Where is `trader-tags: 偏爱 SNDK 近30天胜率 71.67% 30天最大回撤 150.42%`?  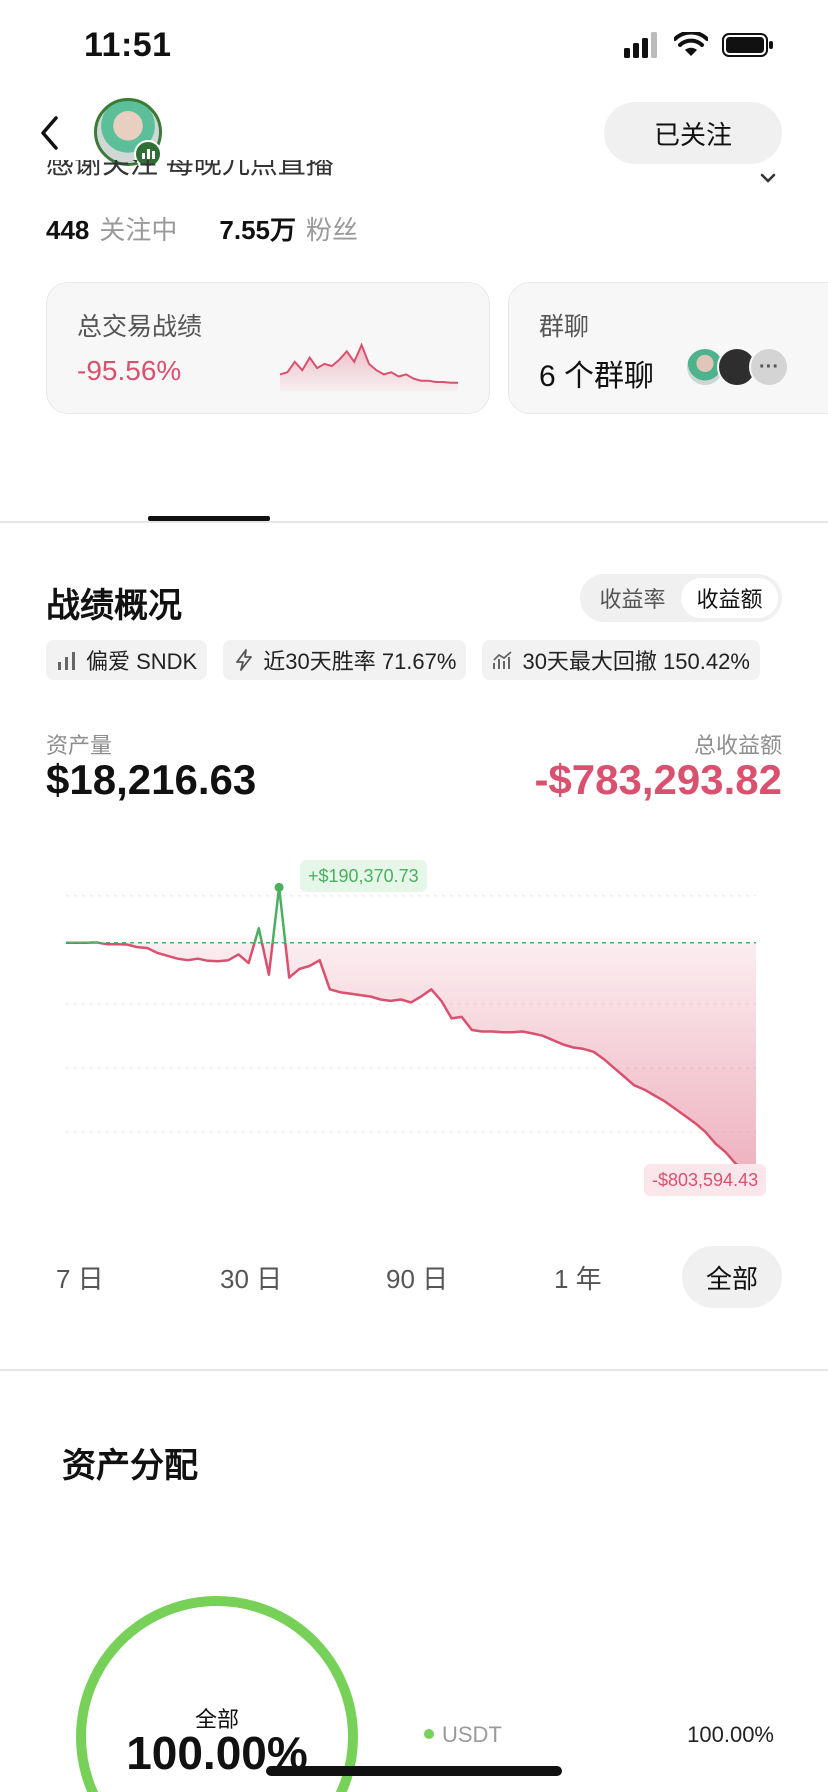 trader-tags: 偏爱 SNDK 近30天胜率 71.67% 30天最大回撤 150.42% is located at coordinates (403, 660).